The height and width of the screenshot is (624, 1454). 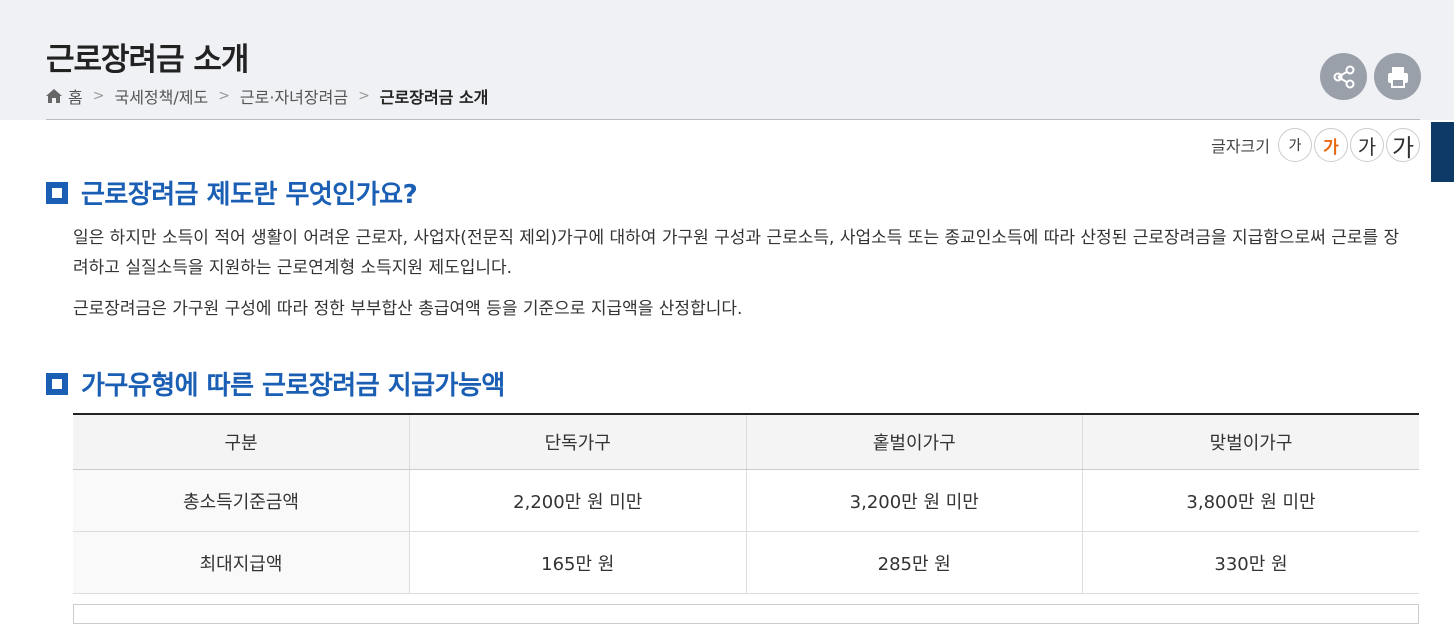 I want to click on section-title: 가구유형에 따른 근로장려금 지급가능액, so click(x=293, y=386).